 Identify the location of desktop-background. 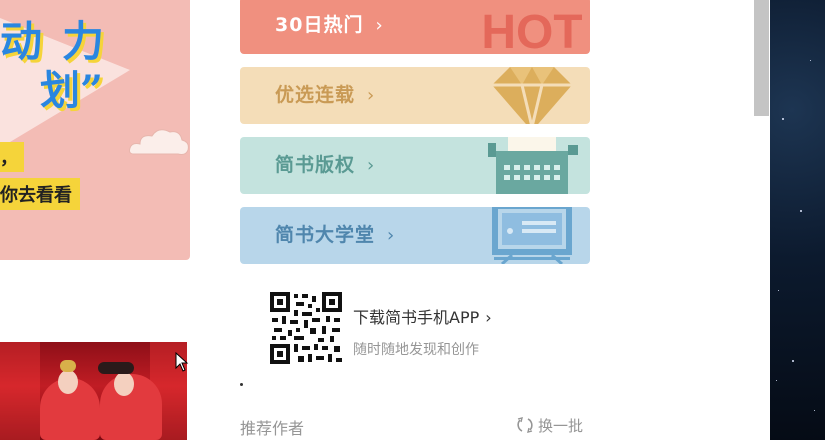
(797, 220).